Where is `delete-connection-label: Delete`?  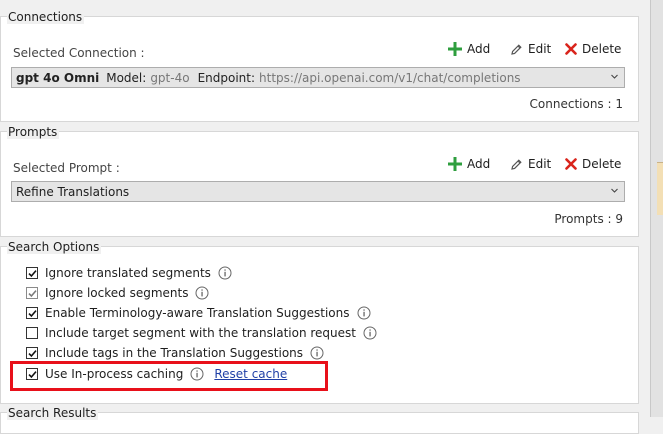
delete-connection-label: Delete is located at coordinates (602, 49).